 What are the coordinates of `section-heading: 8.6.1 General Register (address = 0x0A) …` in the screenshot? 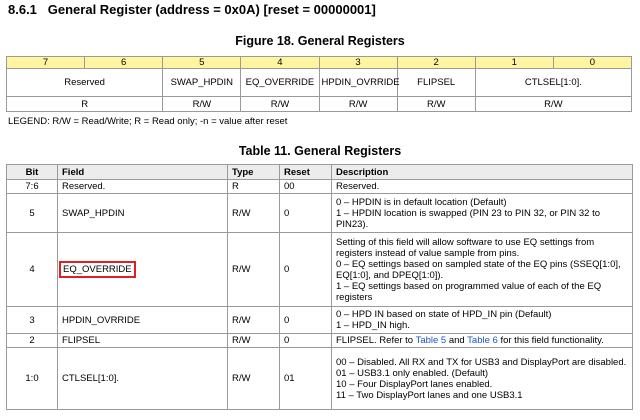 It's located at (192, 9).